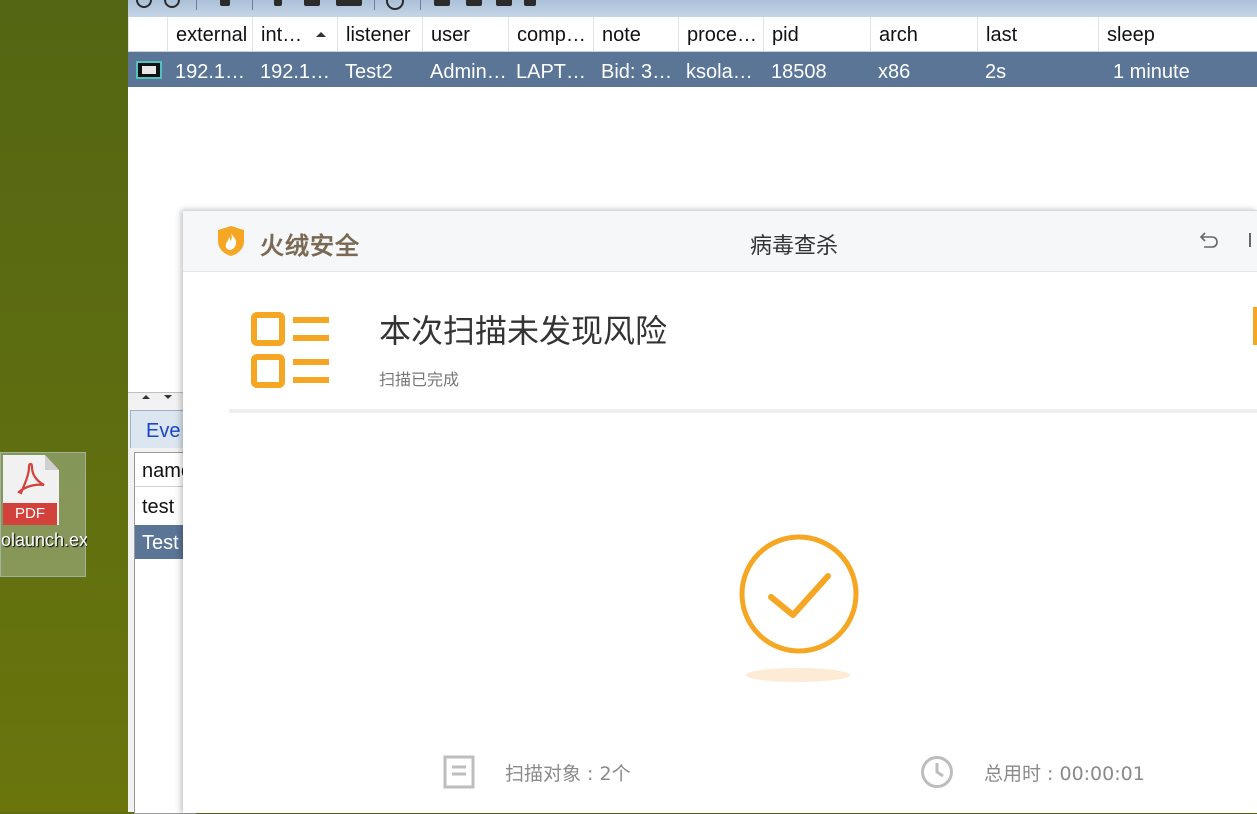  What do you see at coordinates (1253, 240) in the screenshot?
I see `window-control-icon` at bounding box center [1253, 240].